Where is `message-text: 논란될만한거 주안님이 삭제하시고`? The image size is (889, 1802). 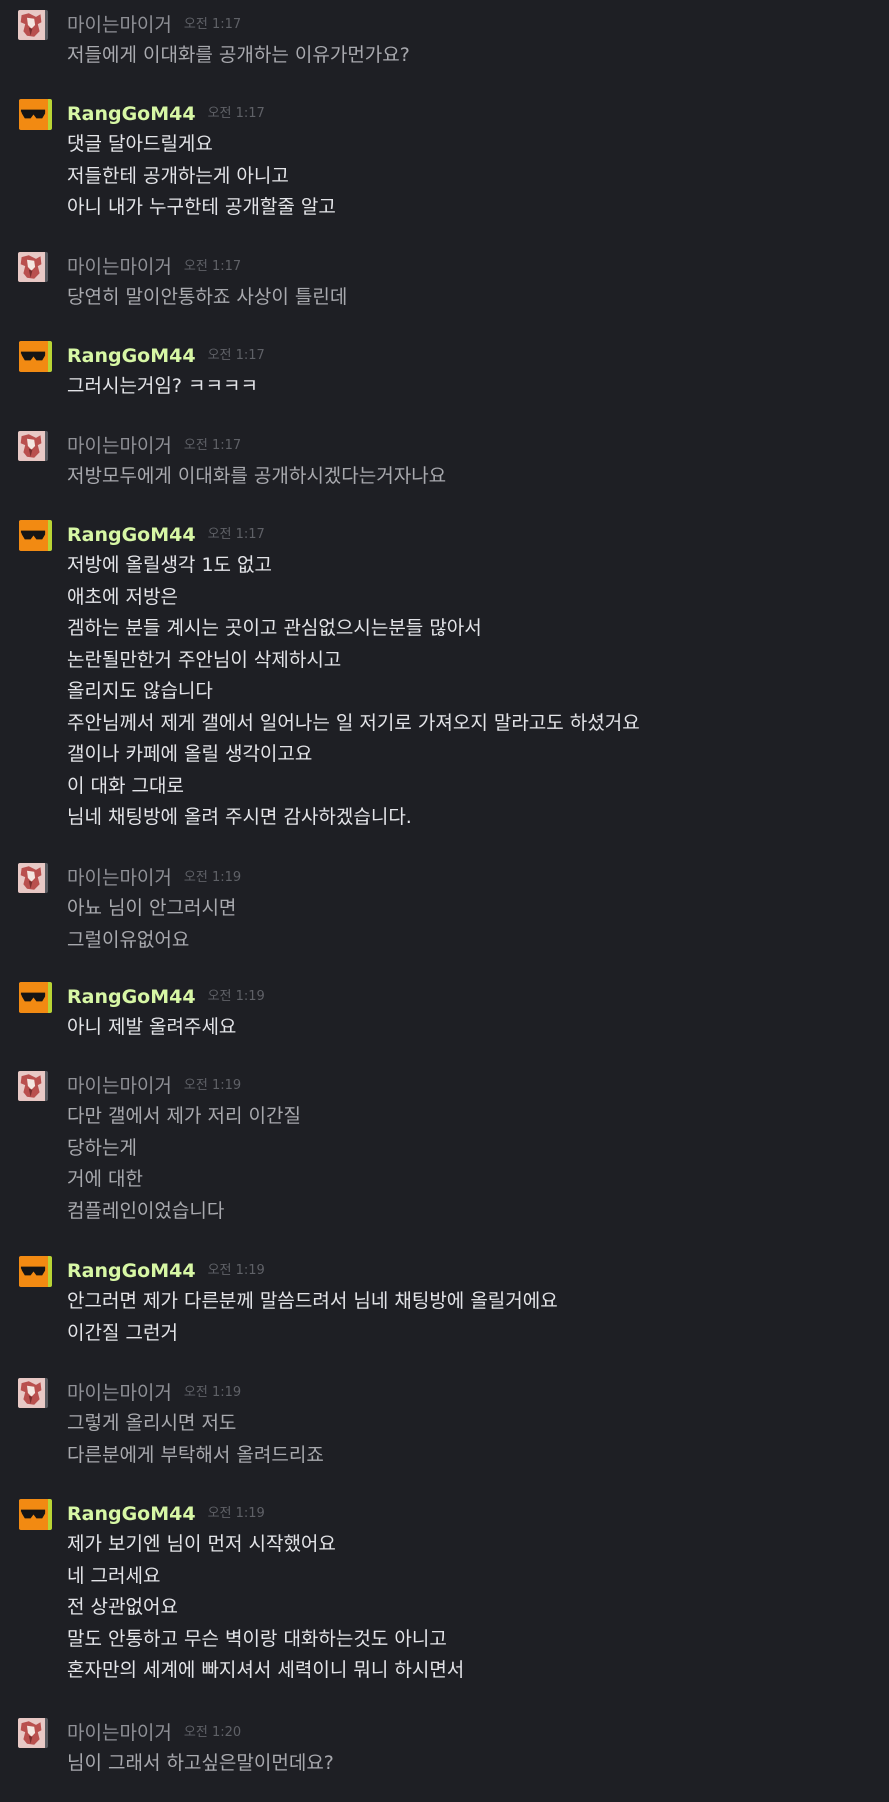 message-text: 논란될만한거 주안님이 삭제하시고 is located at coordinates (204, 659).